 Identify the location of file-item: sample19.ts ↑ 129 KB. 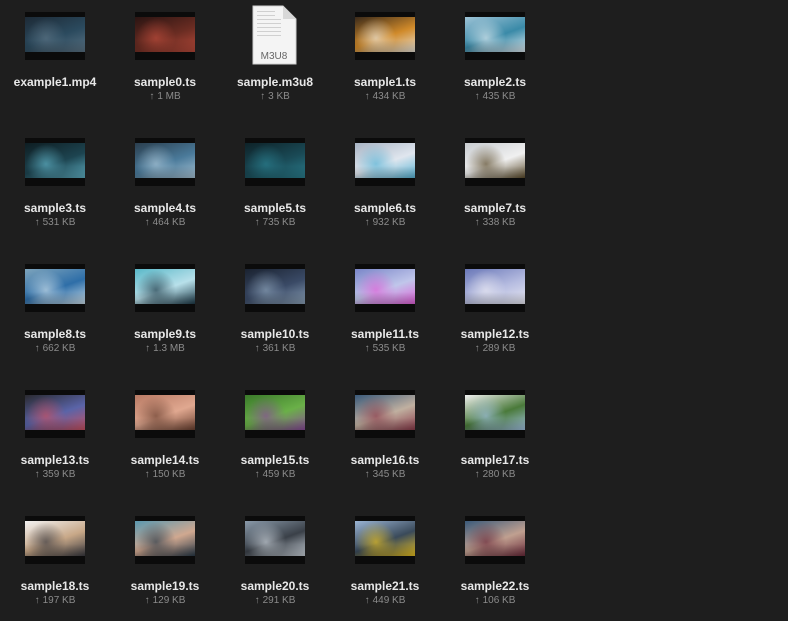
(165, 559).